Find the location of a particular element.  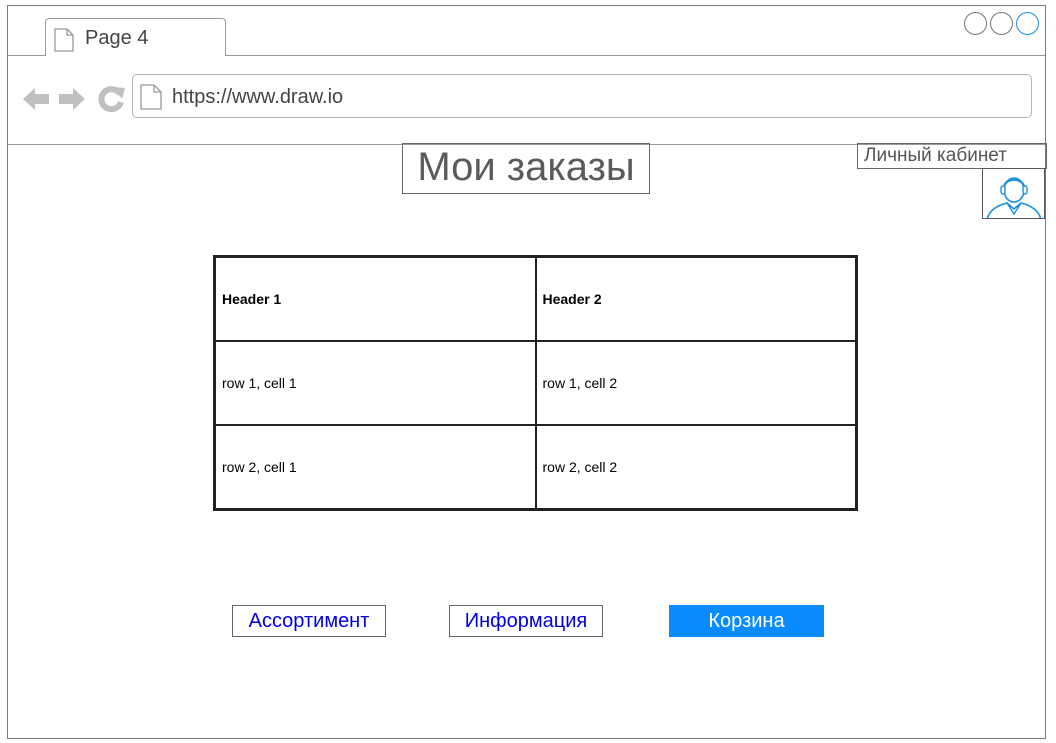

table-header-row: Header 1 Header 2 is located at coordinates (535, 298).